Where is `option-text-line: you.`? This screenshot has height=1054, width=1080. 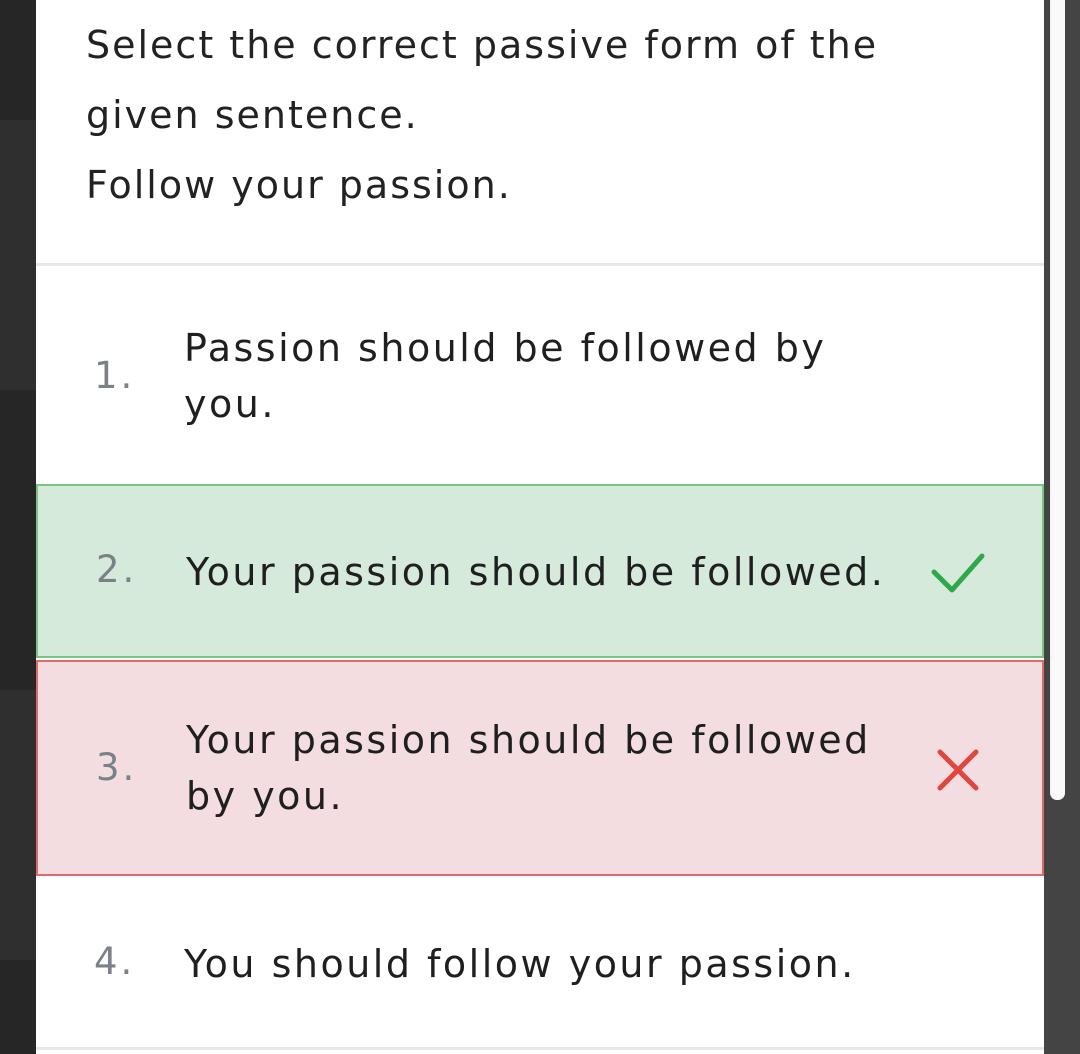
option-text-line: you. is located at coordinates (230, 404).